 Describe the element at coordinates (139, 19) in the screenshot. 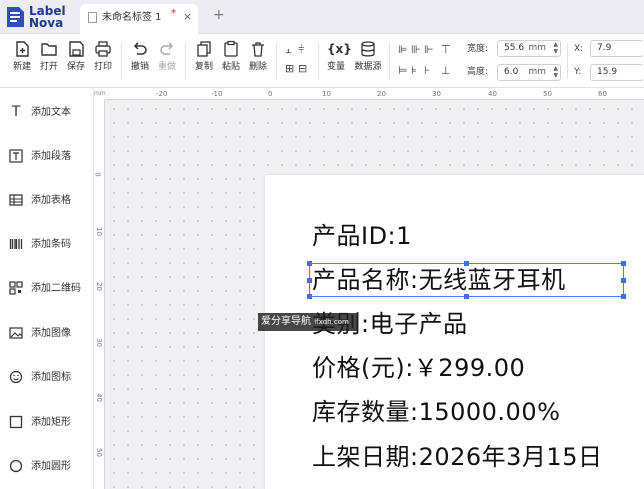

I see `document-tab: 未命名标签 1 * ×` at that location.